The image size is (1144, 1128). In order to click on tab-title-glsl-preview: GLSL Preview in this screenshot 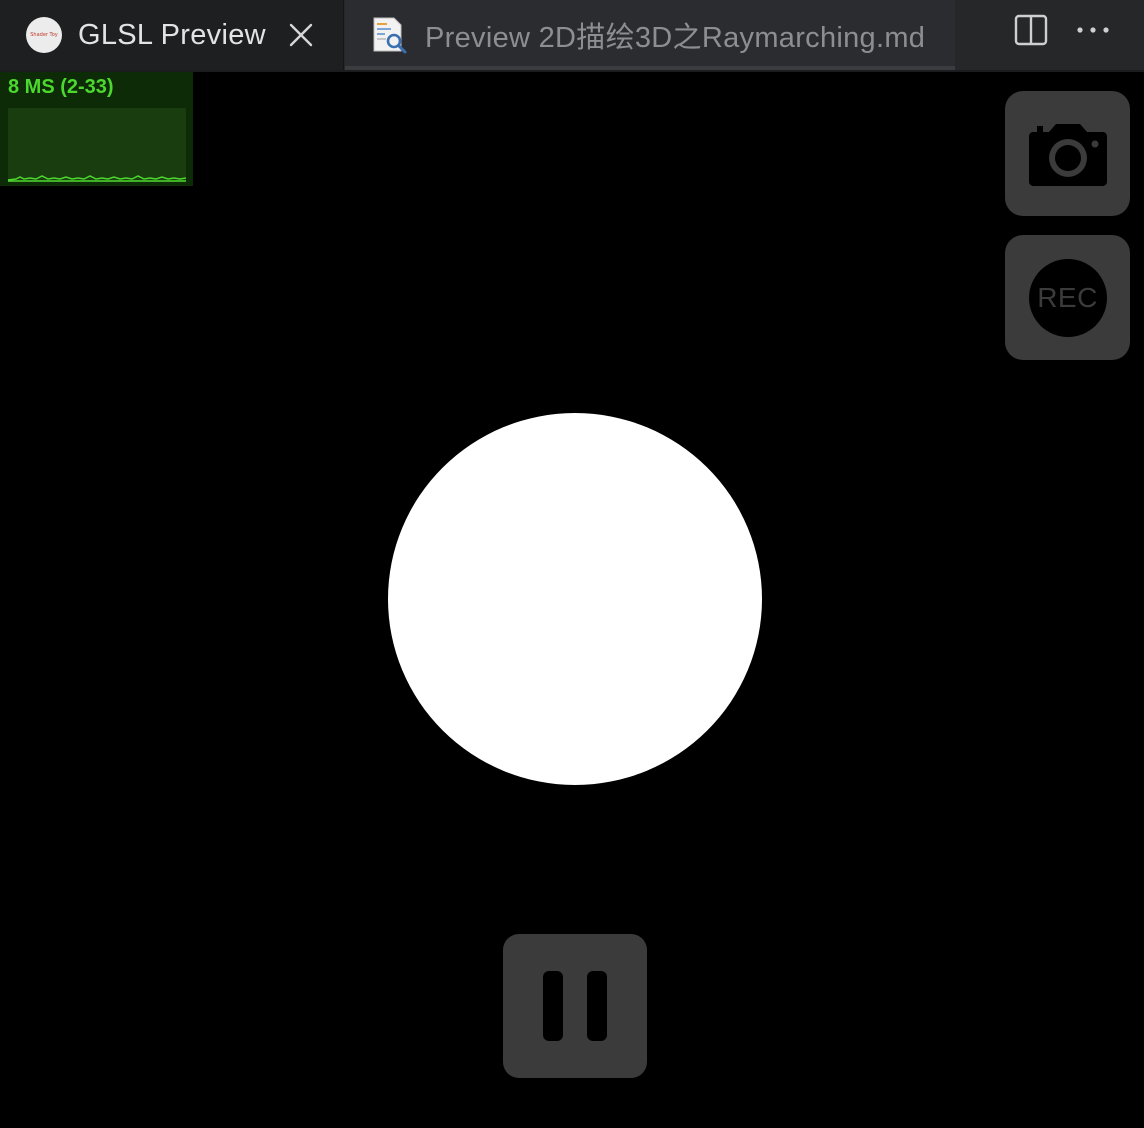, I will do `click(172, 34)`.